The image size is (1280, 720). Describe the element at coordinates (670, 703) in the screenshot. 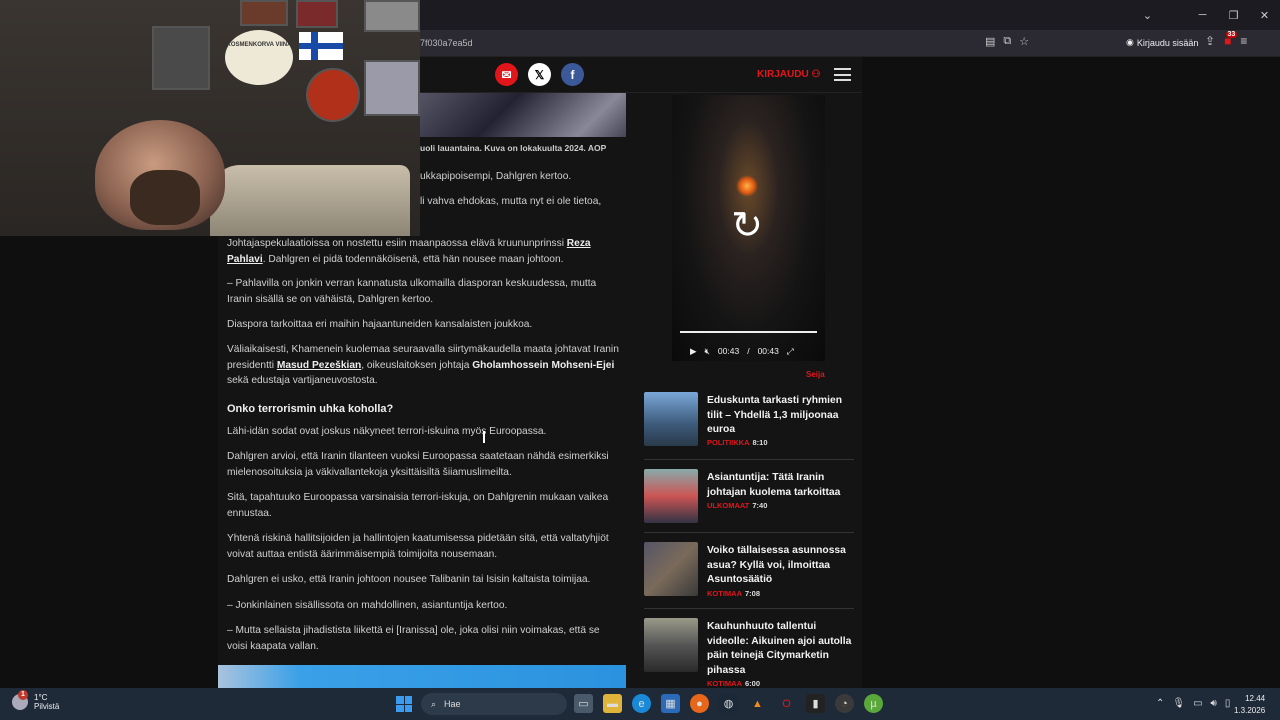

I see `store-icon: ▦` at that location.